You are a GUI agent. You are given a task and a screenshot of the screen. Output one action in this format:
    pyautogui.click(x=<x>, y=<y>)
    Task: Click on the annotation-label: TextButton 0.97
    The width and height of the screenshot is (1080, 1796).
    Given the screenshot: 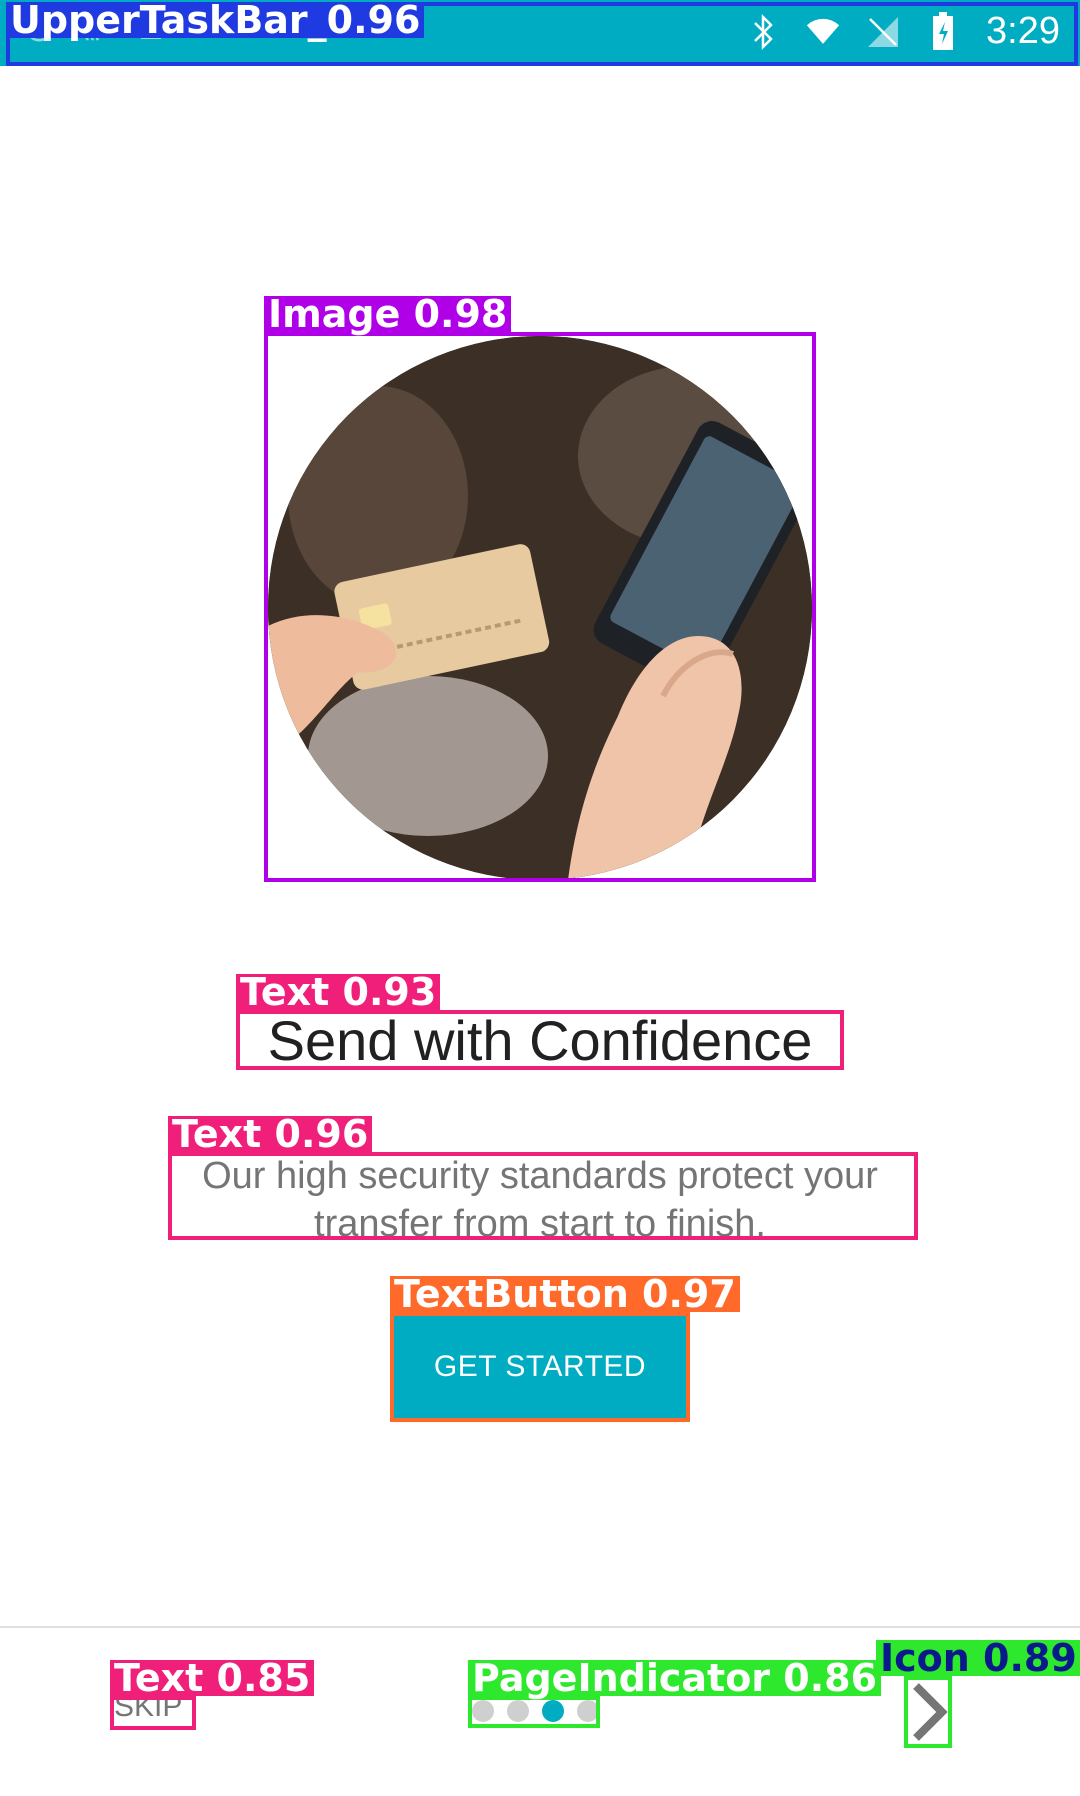 What is the action you would take?
    pyautogui.click(x=565, y=1294)
    